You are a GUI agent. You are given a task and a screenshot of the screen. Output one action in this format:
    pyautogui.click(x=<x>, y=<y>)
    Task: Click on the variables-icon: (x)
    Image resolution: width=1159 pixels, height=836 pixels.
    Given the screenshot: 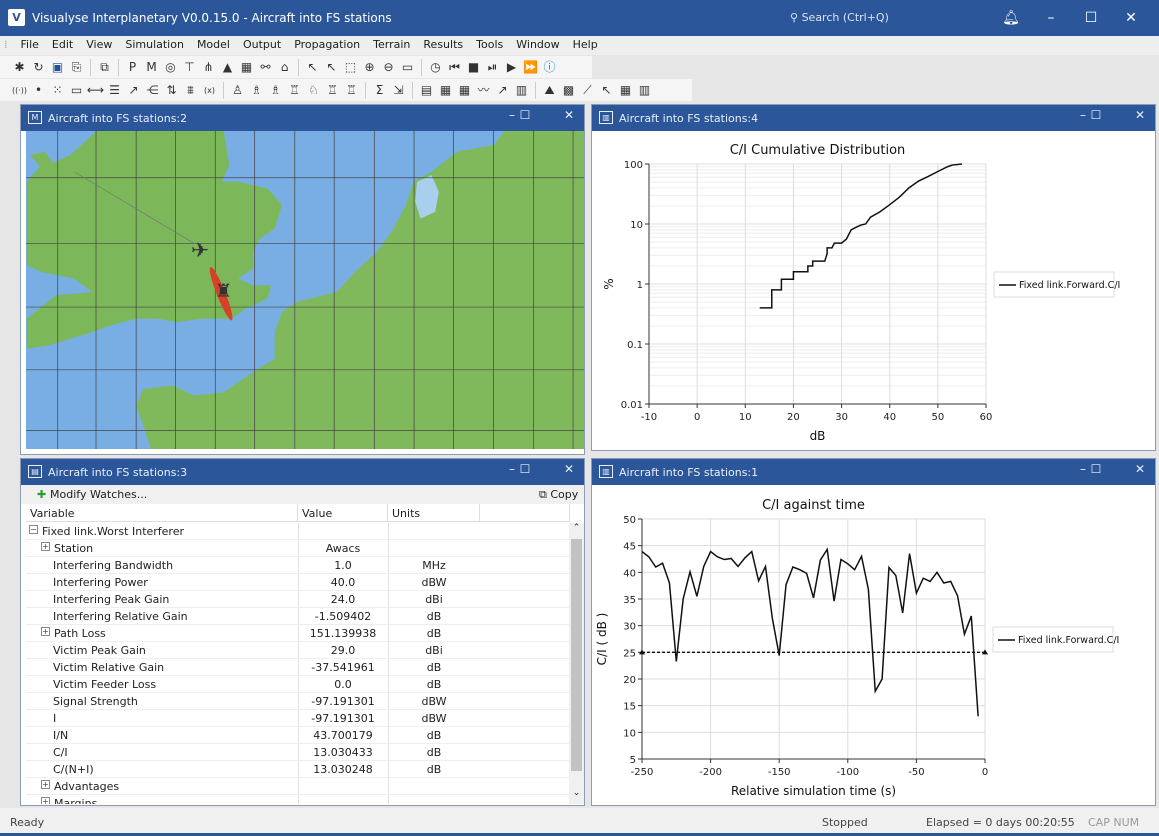 What is the action you would take?
    pyautogui.click(x=209, y=90)
    